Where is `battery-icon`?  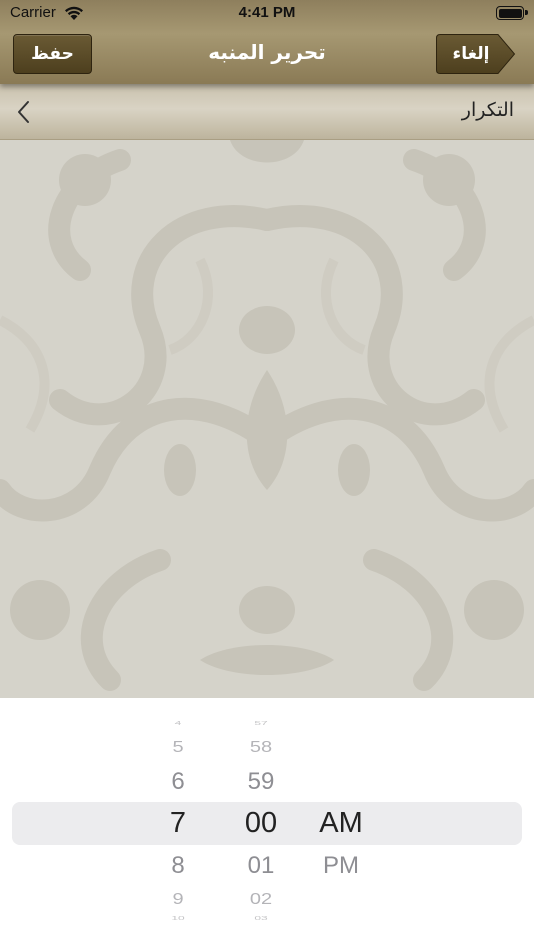
battery-icon is located at coordinates (512, 13).